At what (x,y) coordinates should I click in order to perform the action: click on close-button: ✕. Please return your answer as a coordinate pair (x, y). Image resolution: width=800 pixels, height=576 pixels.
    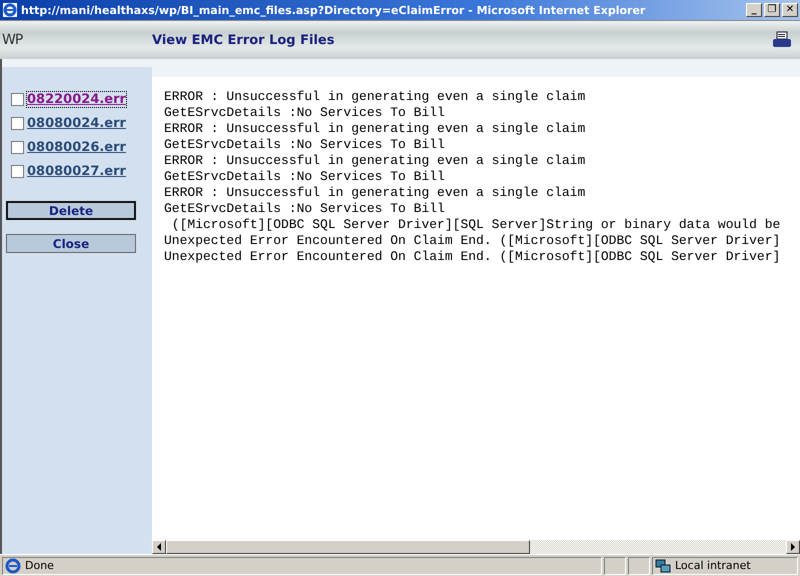
    Looking at the image, I should click on (790, 10).